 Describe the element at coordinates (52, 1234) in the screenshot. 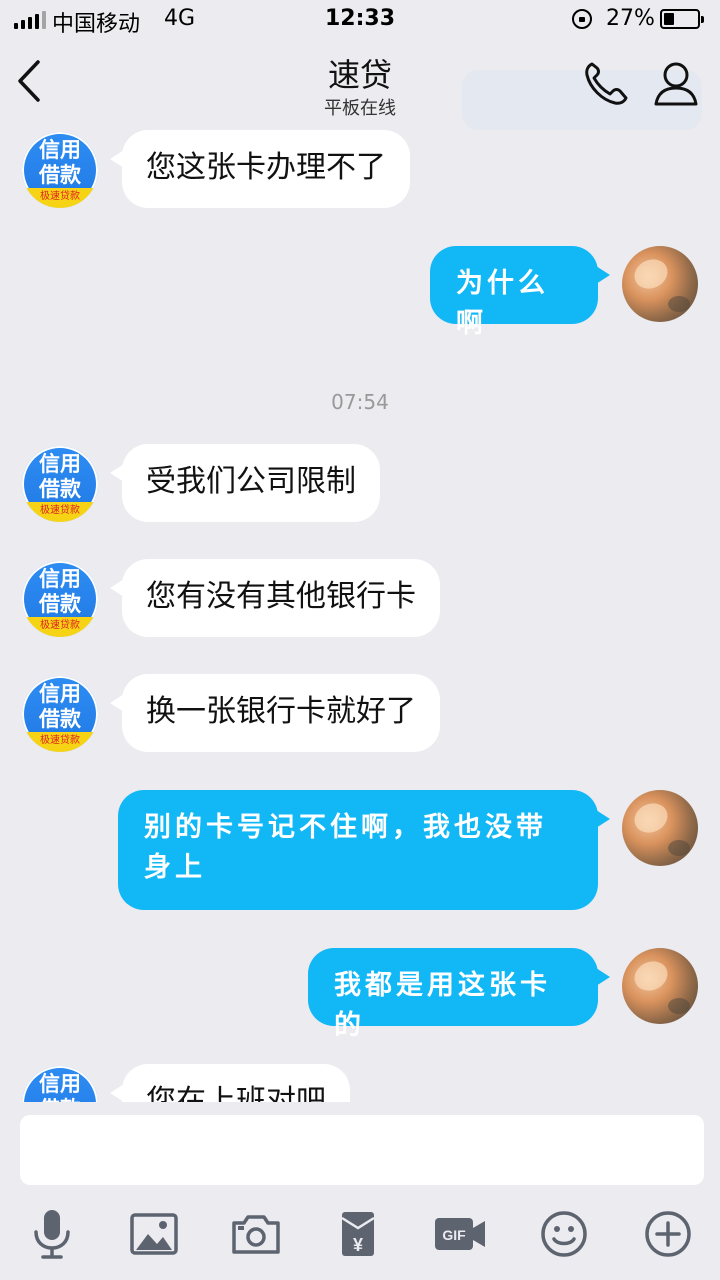

I see `microphone-icon` at that location.